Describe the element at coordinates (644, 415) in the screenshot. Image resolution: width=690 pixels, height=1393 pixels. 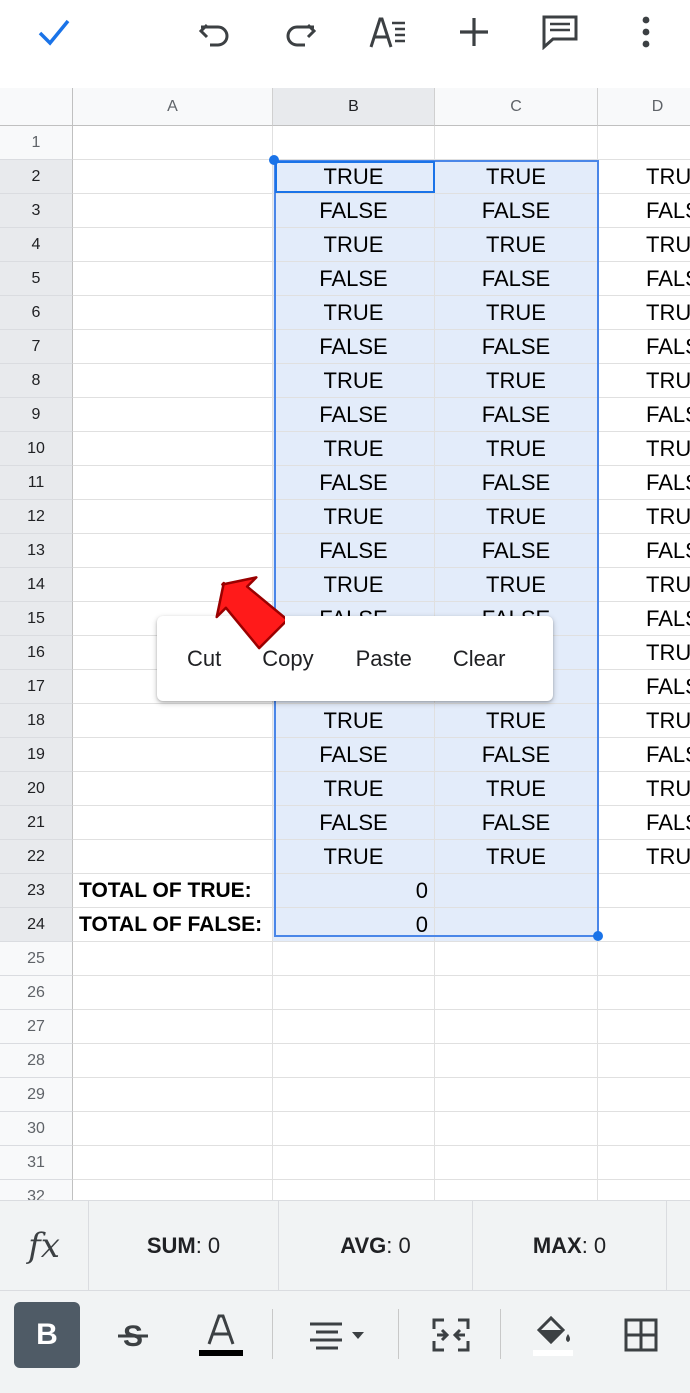
I see `cell-d9: FALS` at that location.